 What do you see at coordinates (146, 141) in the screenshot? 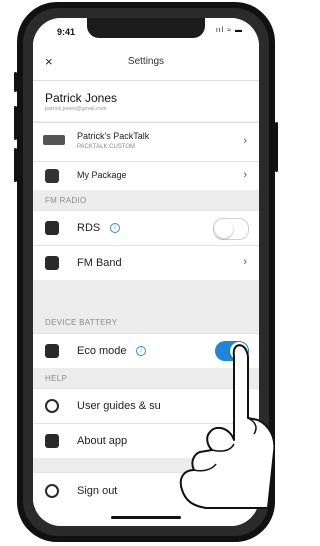
I see `device-row: Patrick's PackTalk PACKTALK CUSTOM ›` at bounding box center [146, 141].